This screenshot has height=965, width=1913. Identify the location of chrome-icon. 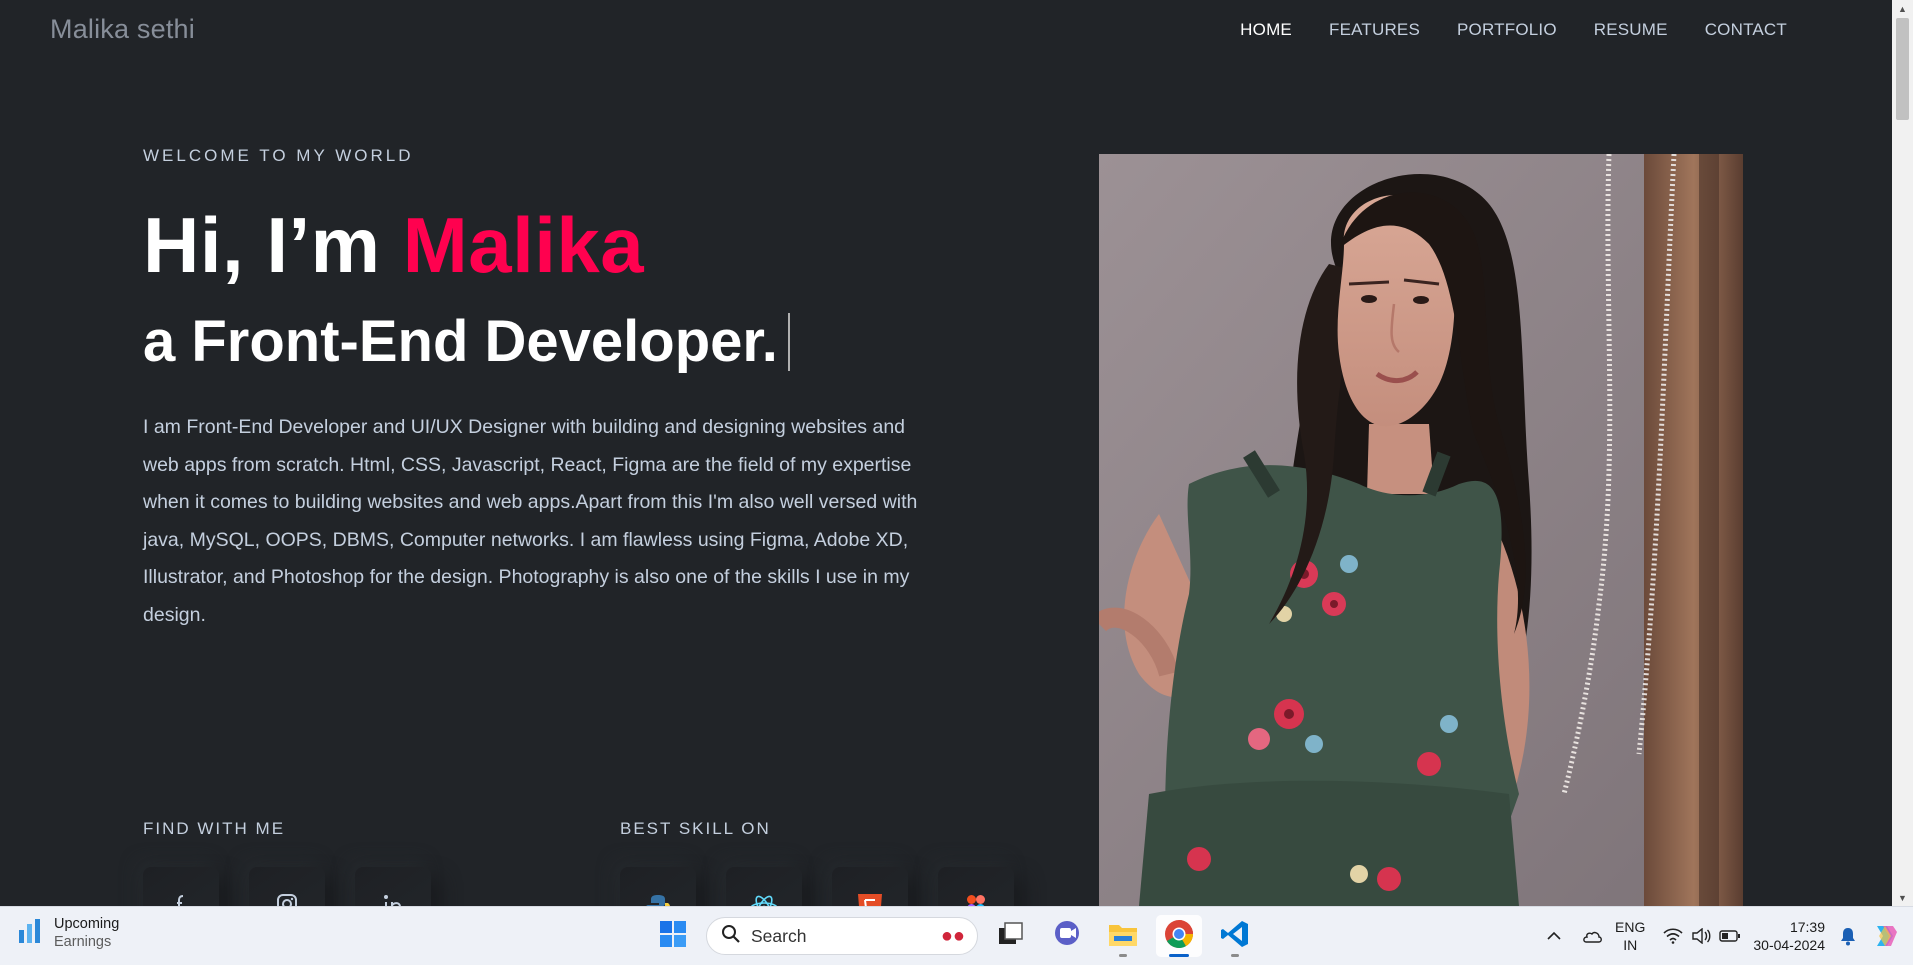
(1179, 936).